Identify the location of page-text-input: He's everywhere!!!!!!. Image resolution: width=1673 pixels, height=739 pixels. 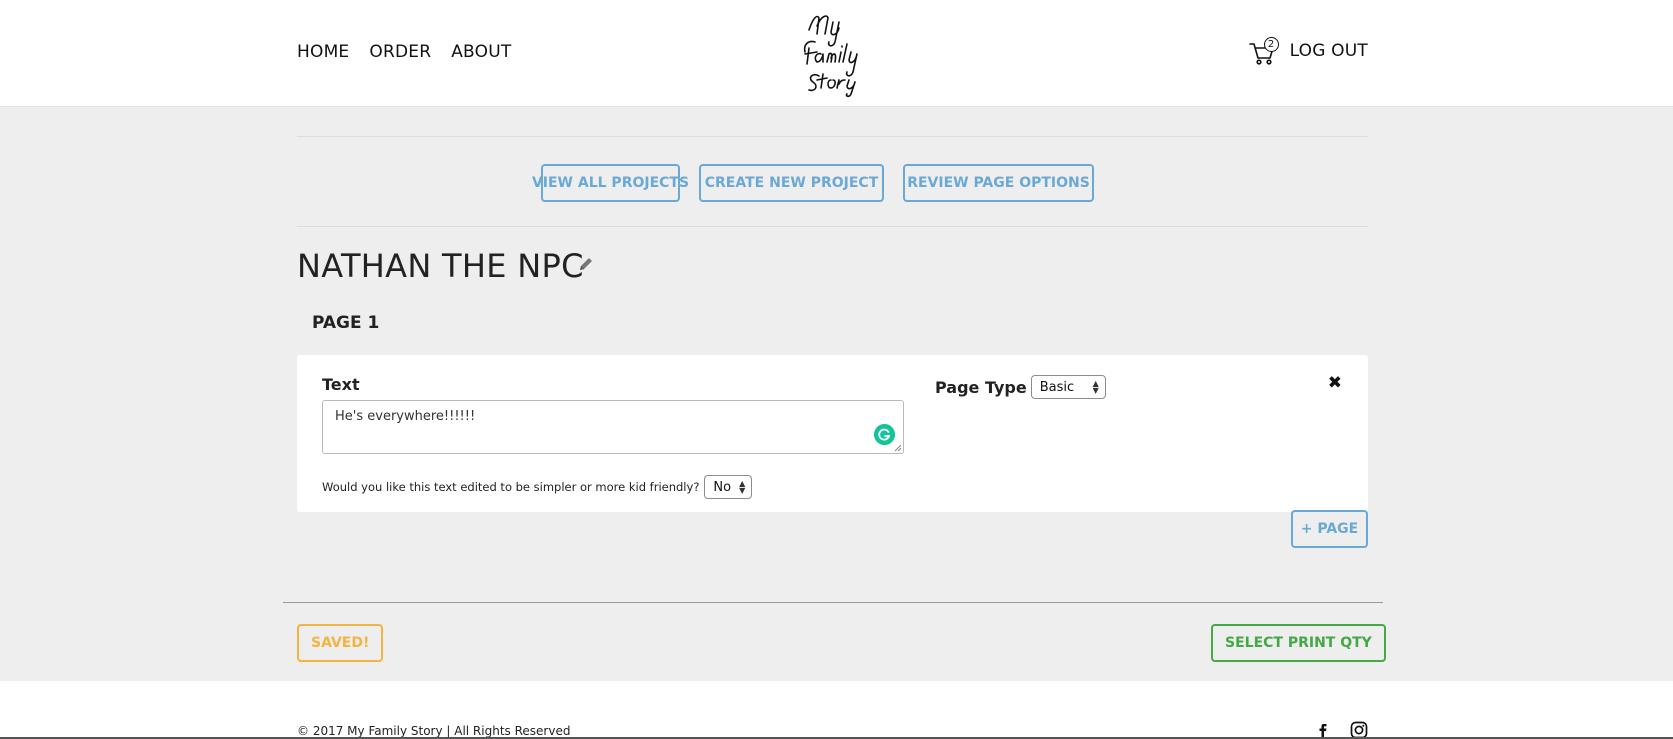
(613, 427).